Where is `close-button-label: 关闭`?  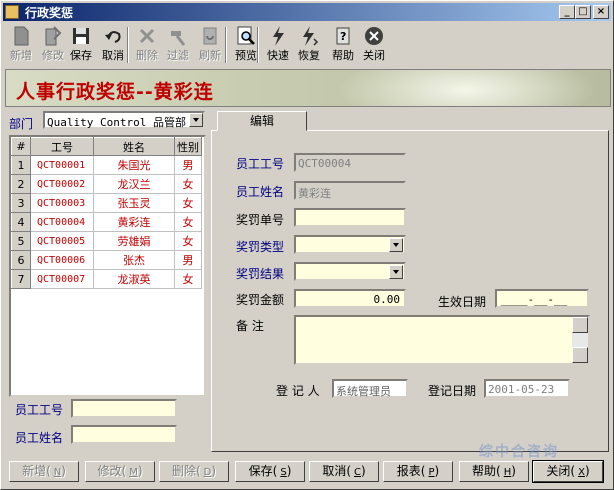
close-button-label: 关闭 is located at coordinates (558, 471).